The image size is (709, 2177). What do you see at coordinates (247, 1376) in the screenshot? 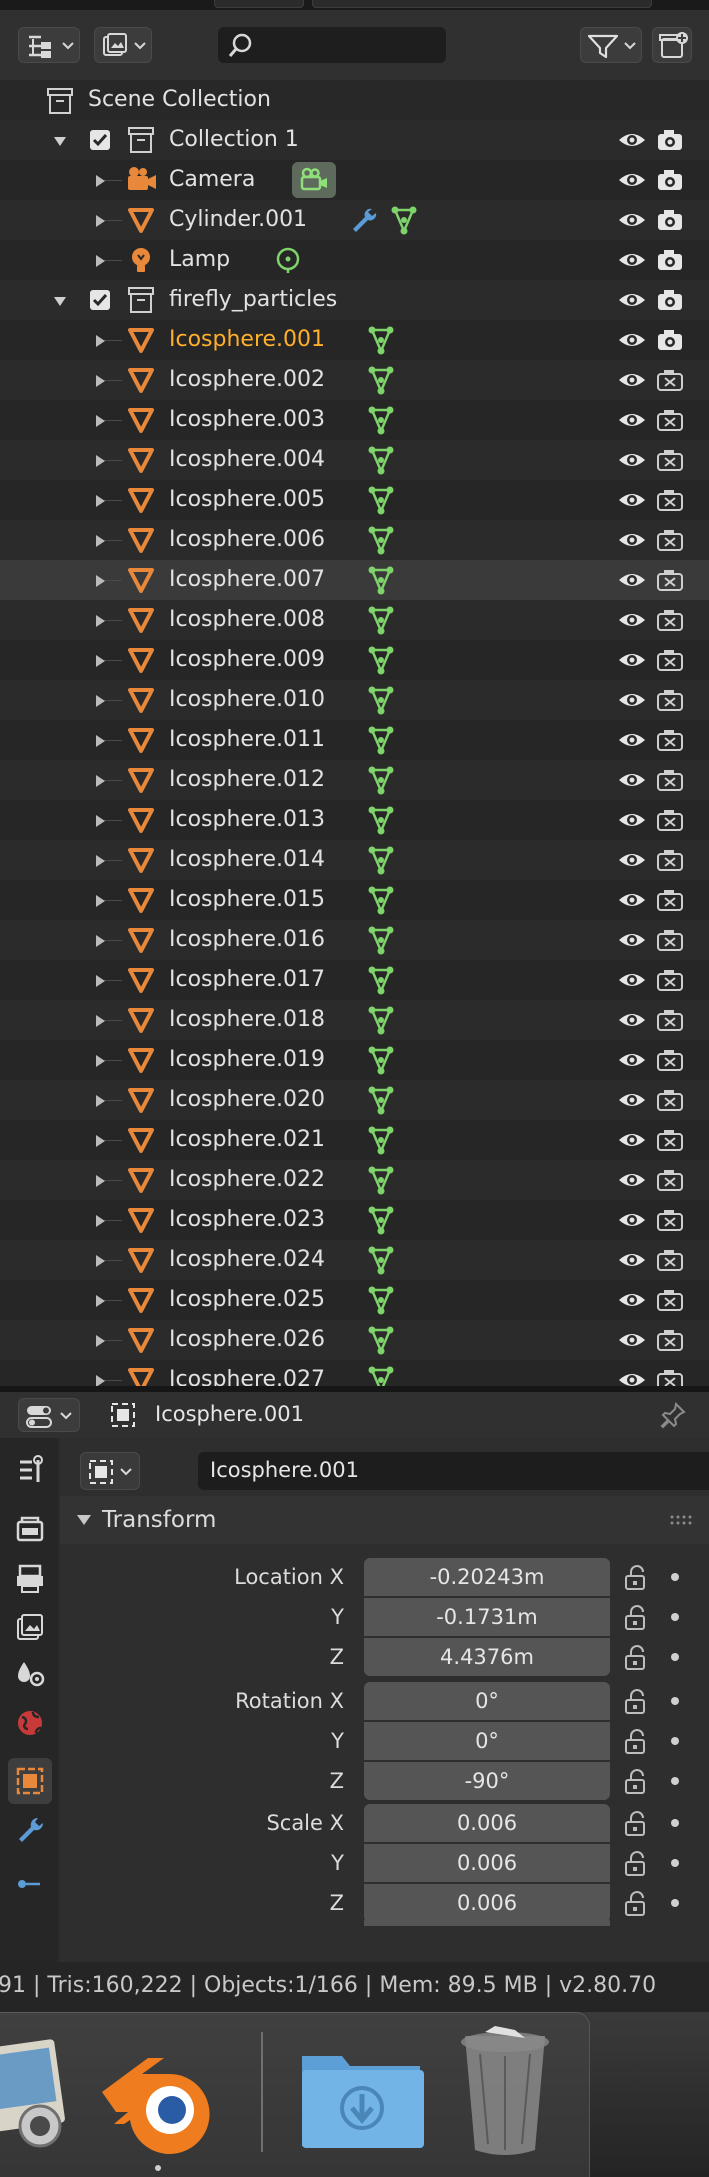
I see `object-label: Icosphere.027` at bounding box center [247, 1376].